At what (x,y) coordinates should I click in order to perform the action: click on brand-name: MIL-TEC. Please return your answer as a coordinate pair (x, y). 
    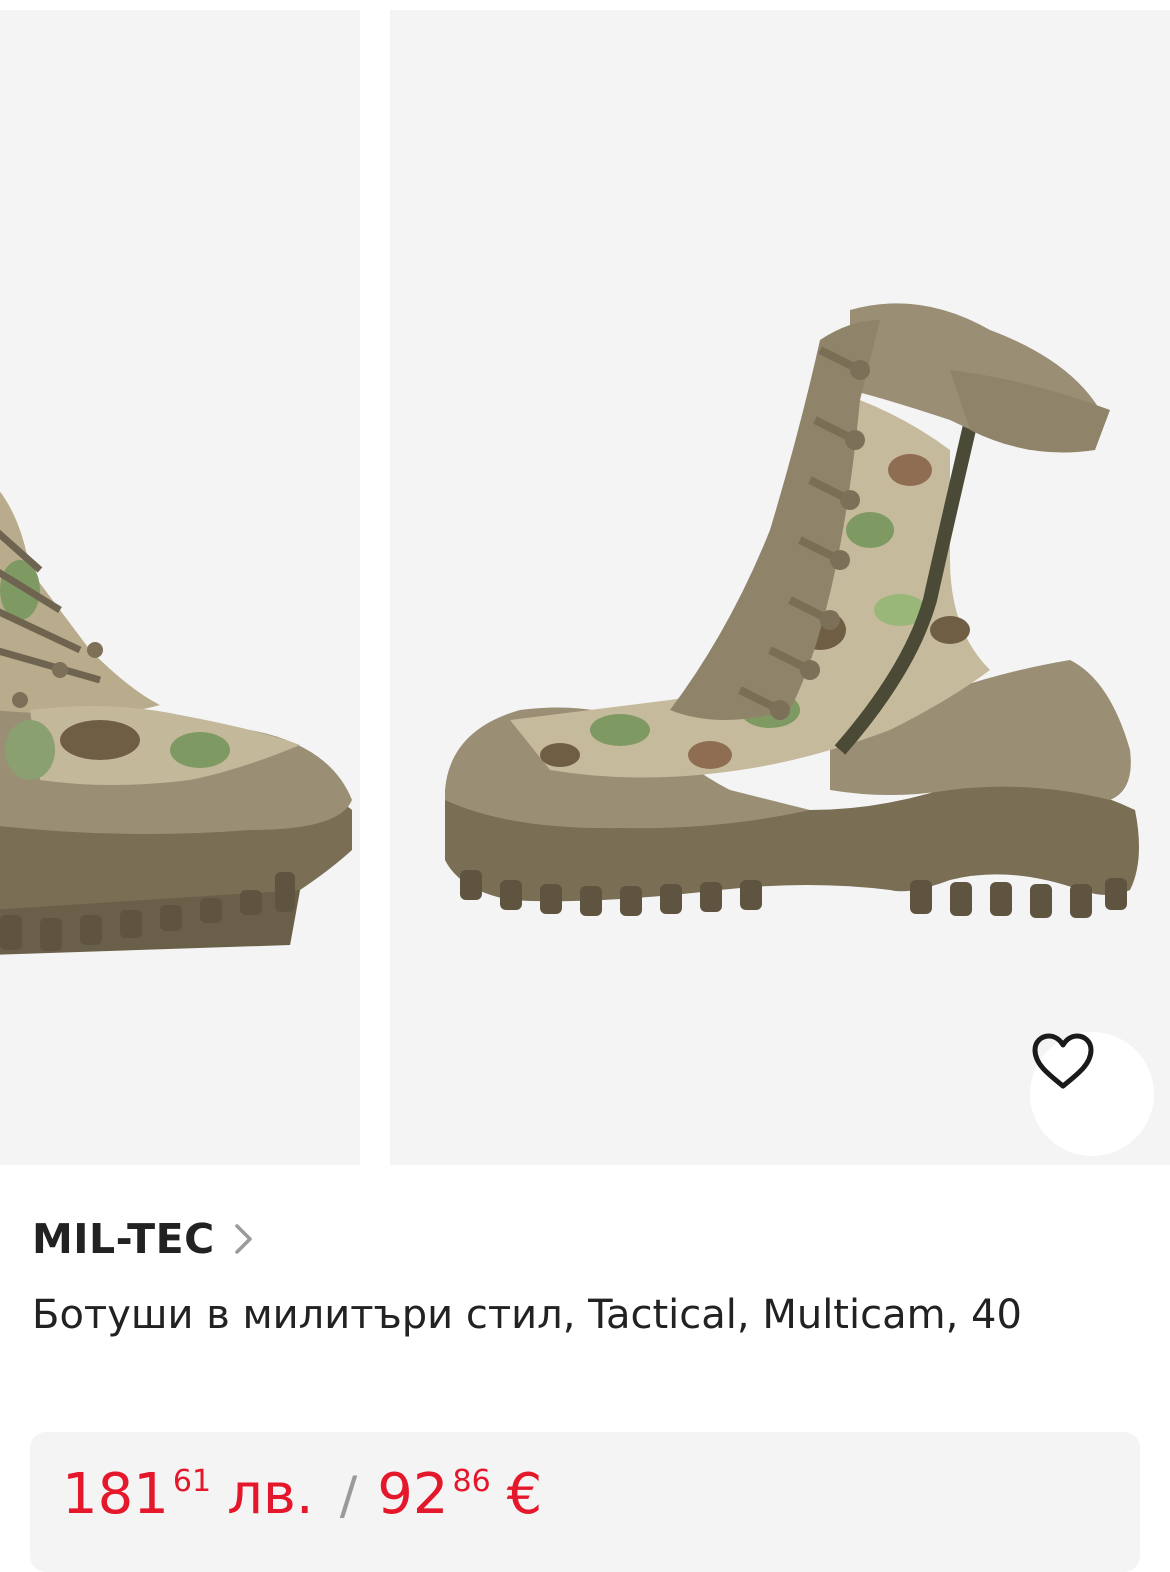
    Looking at the image, I should click on (123, 1239).